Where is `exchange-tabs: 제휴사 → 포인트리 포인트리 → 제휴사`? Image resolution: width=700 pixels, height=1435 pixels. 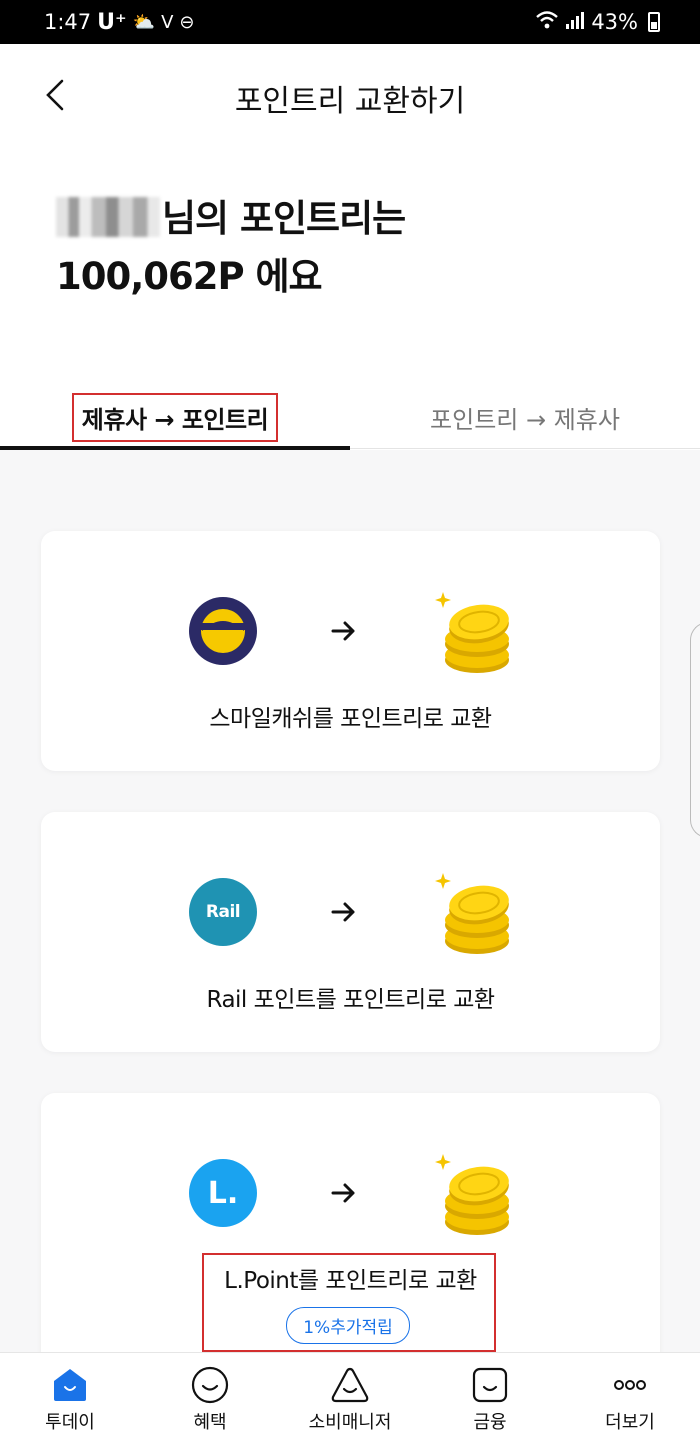
exchange-tabs: 제휴사 → 포인트리 포인트리 → 제휴사 is located at coordinates (350, 417).